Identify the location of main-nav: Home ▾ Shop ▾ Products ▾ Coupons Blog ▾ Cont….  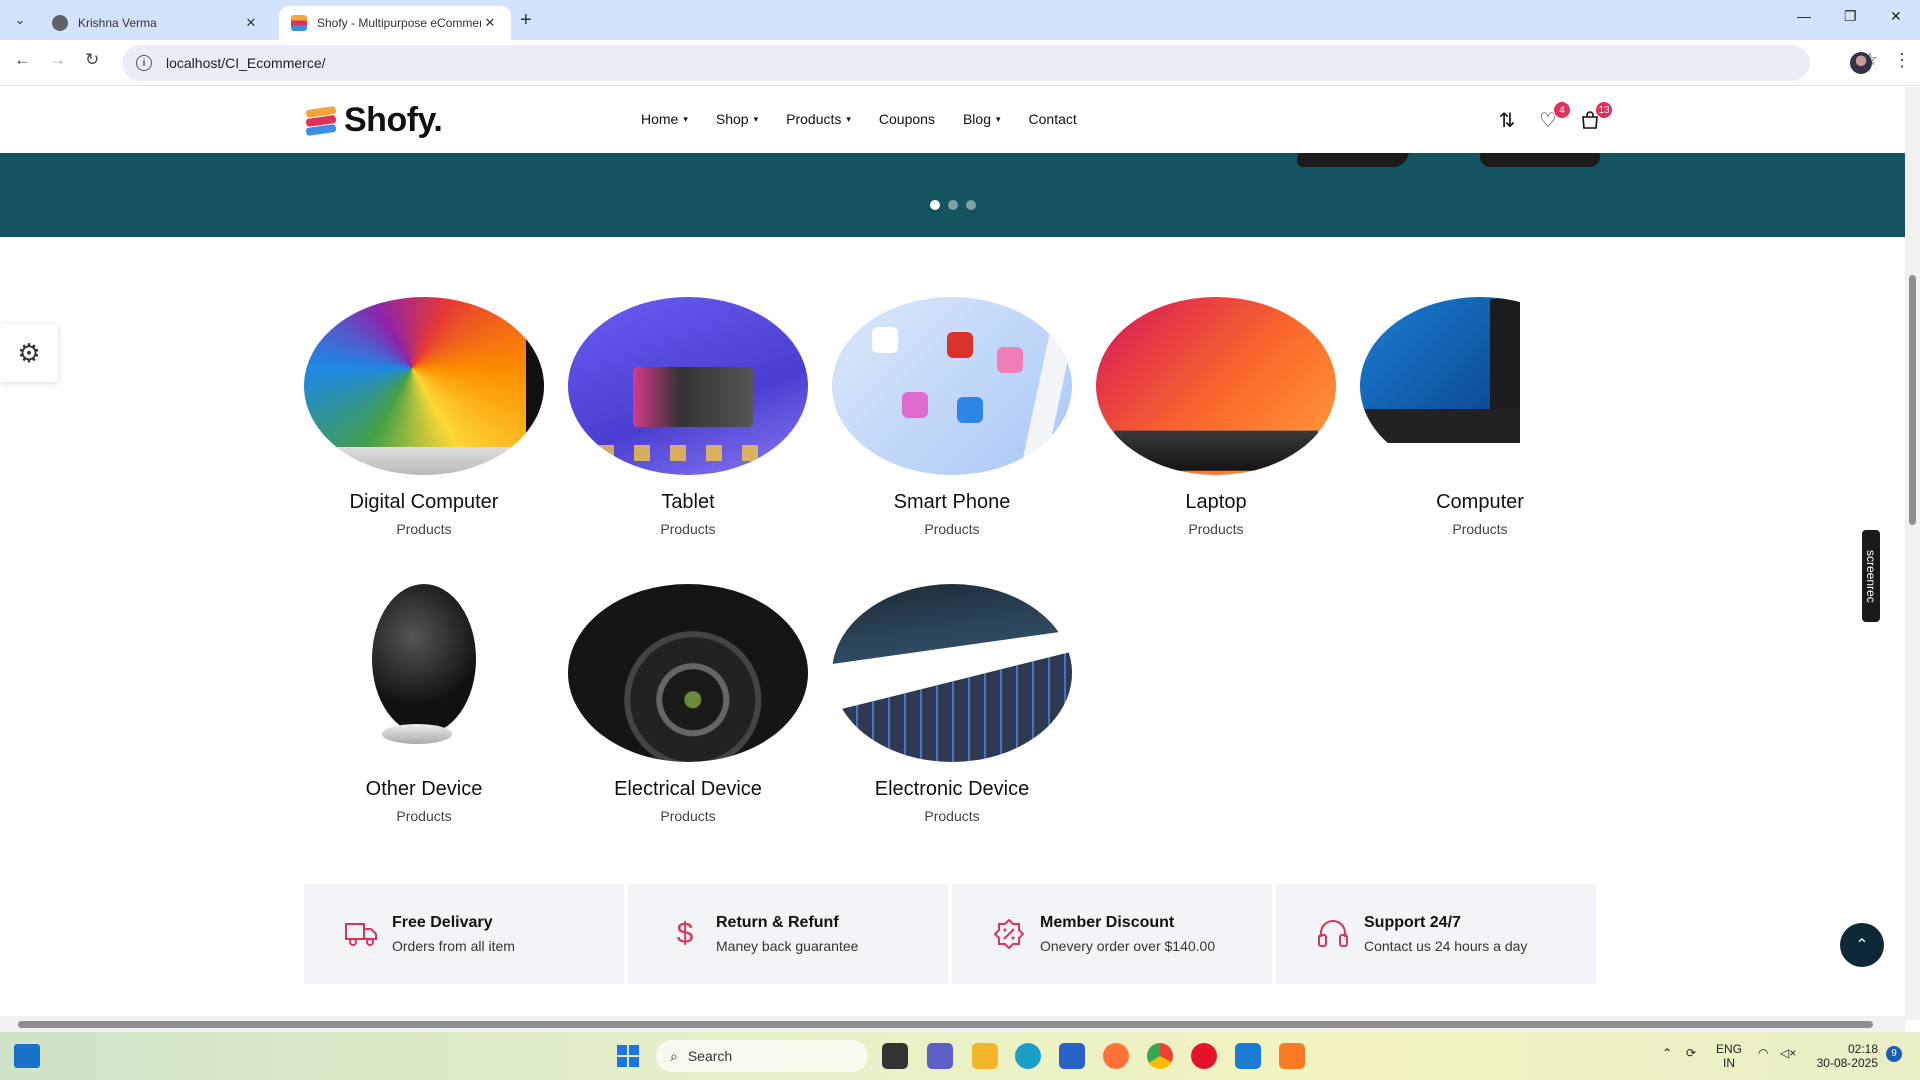
(873, 119).